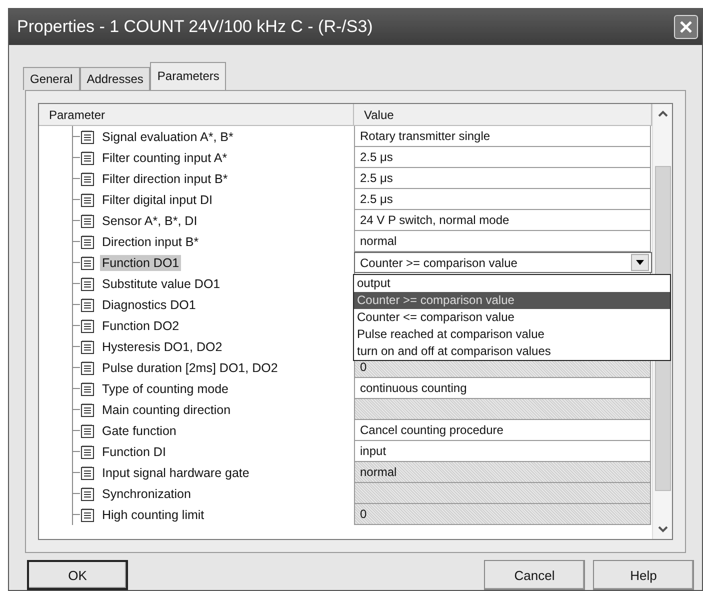  Describe the element at coordinates (196, 115) in the screenshot. I see `column-header: Parameter` at that location.